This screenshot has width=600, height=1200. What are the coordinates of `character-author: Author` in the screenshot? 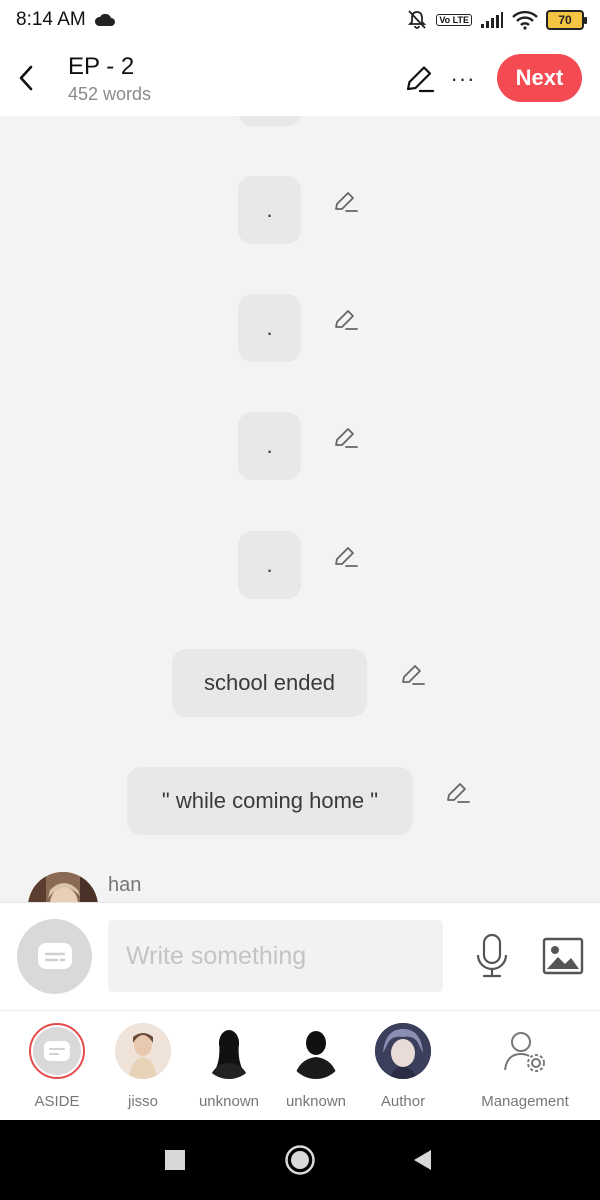 It's located at (403, 1066).